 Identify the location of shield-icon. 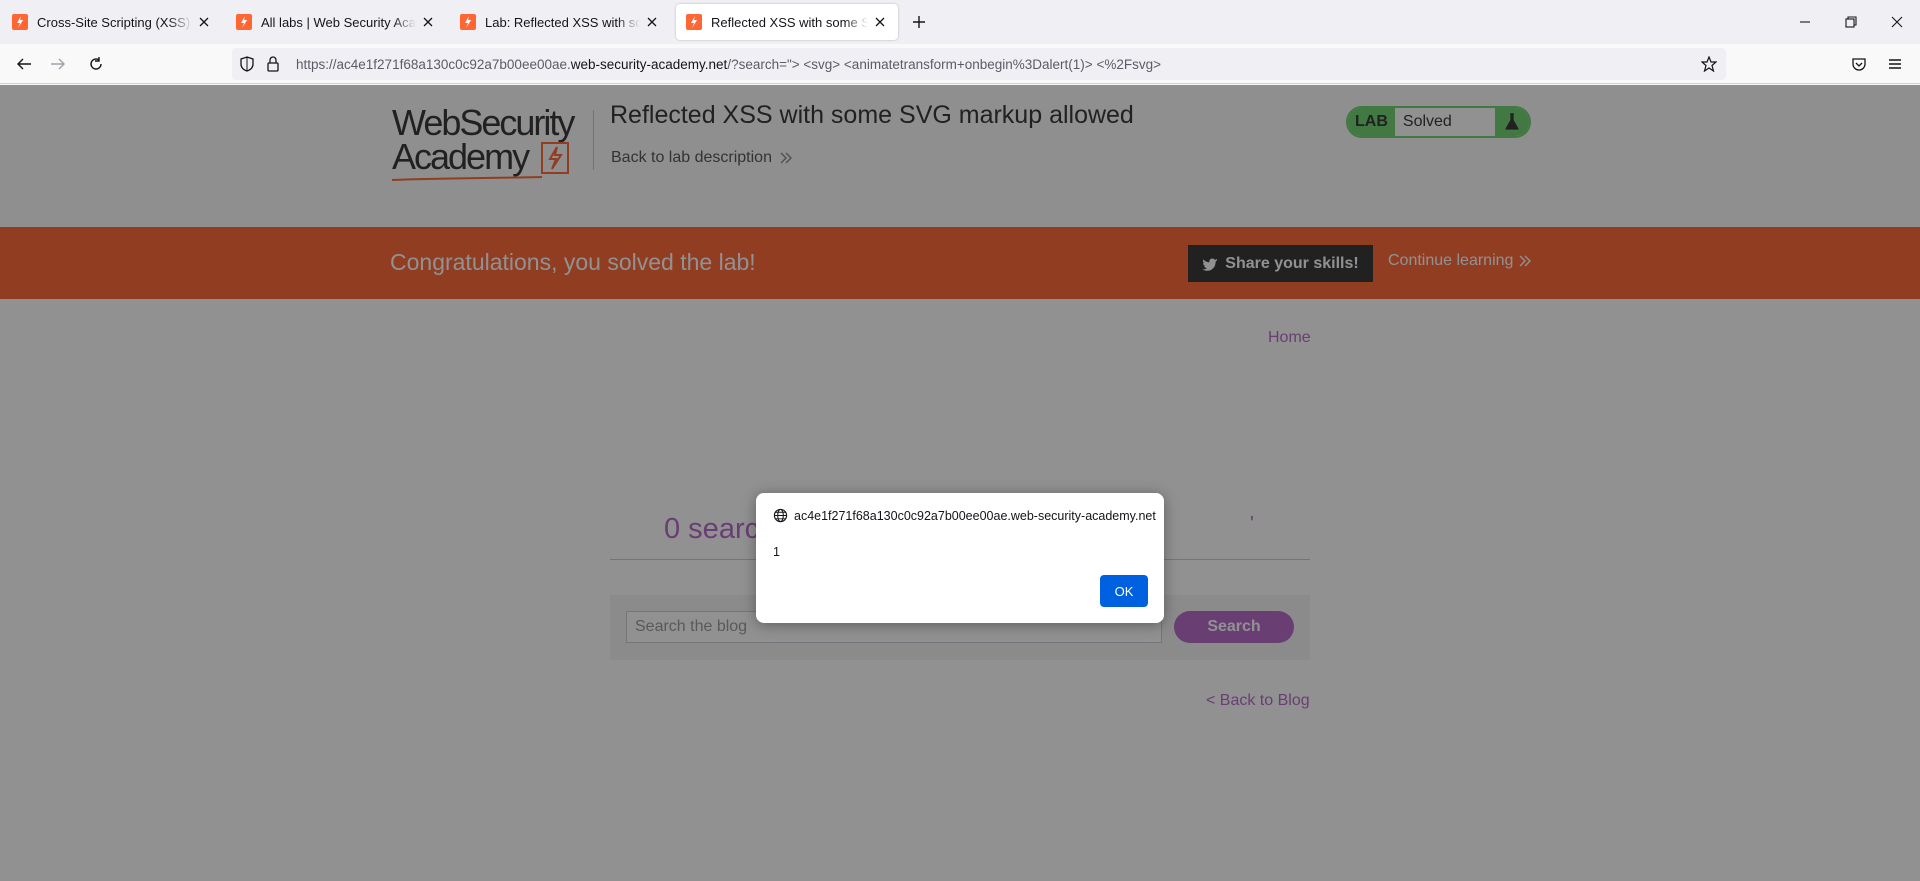
(247, 64).